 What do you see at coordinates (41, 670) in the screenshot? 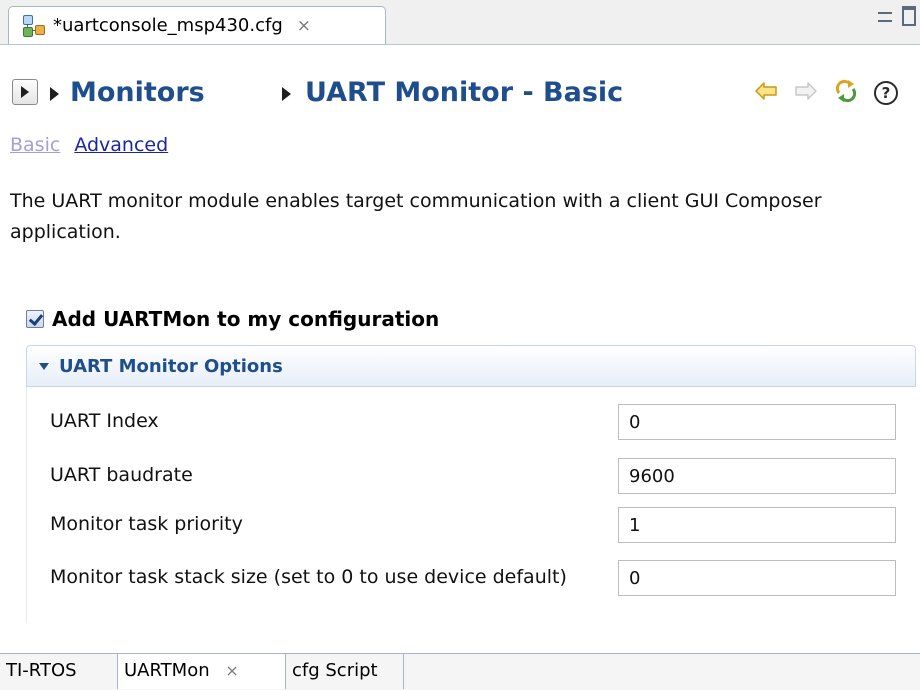
I see `tab-label: TI-RTOS` at bounding box center [41, 670].